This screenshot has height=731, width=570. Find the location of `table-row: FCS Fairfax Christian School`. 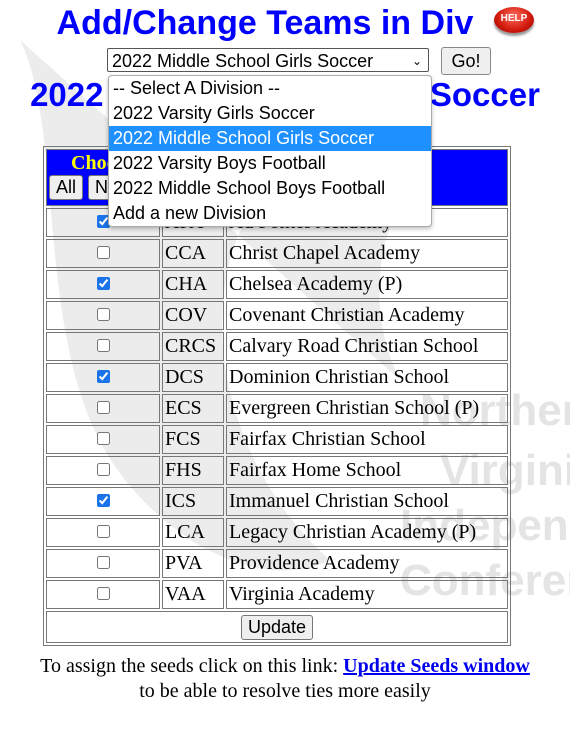

table-row: FCS Fairfax Christian School is located at coordinates (277, 439).